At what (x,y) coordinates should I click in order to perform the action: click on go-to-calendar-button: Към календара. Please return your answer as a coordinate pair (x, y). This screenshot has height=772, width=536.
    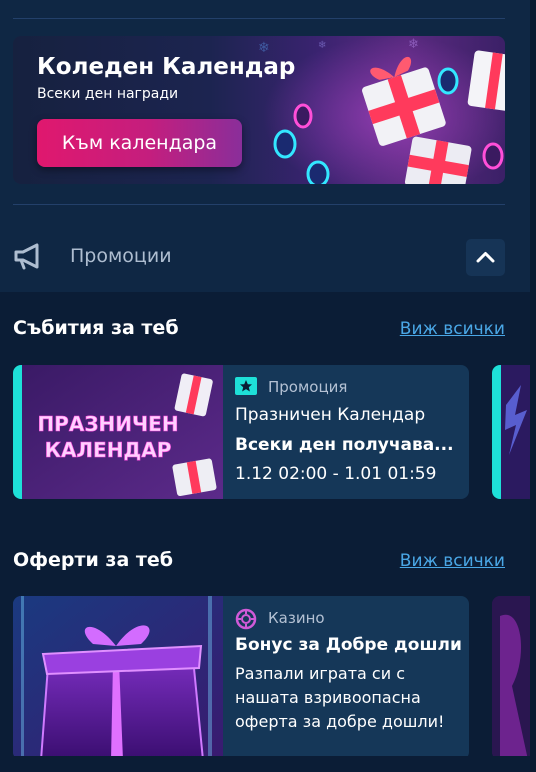
    Looking at the image, I should click on (139, 143).